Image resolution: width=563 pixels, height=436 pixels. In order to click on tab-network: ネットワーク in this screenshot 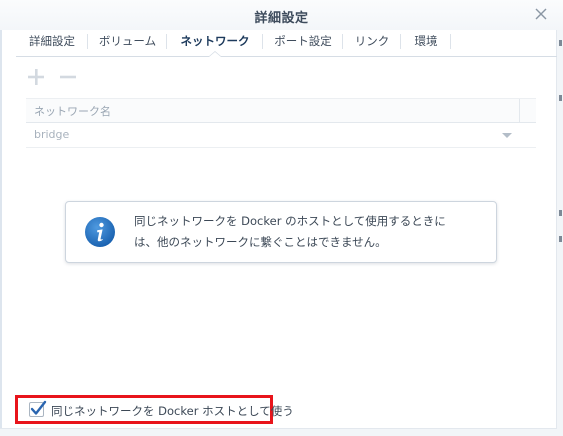, I will do `click(215, 43)`.